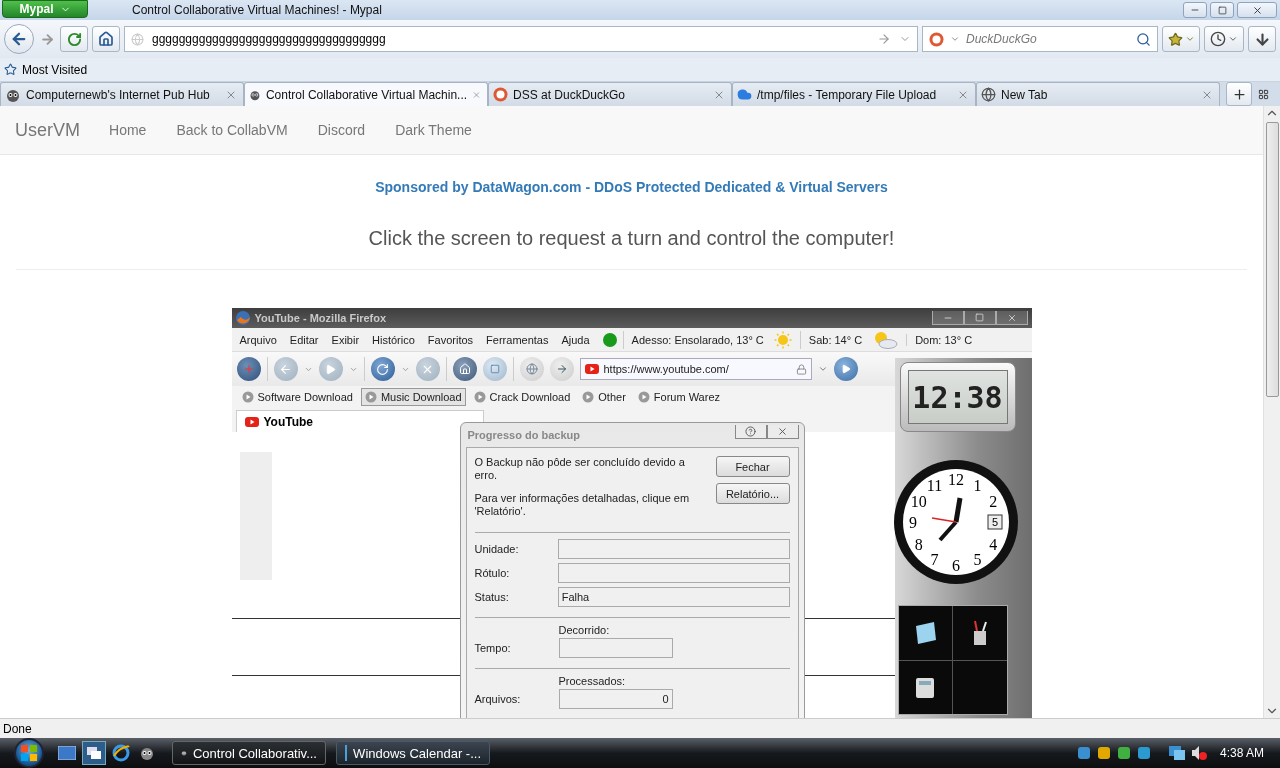  I want to click on nav-link: Home, so click(128, 130).